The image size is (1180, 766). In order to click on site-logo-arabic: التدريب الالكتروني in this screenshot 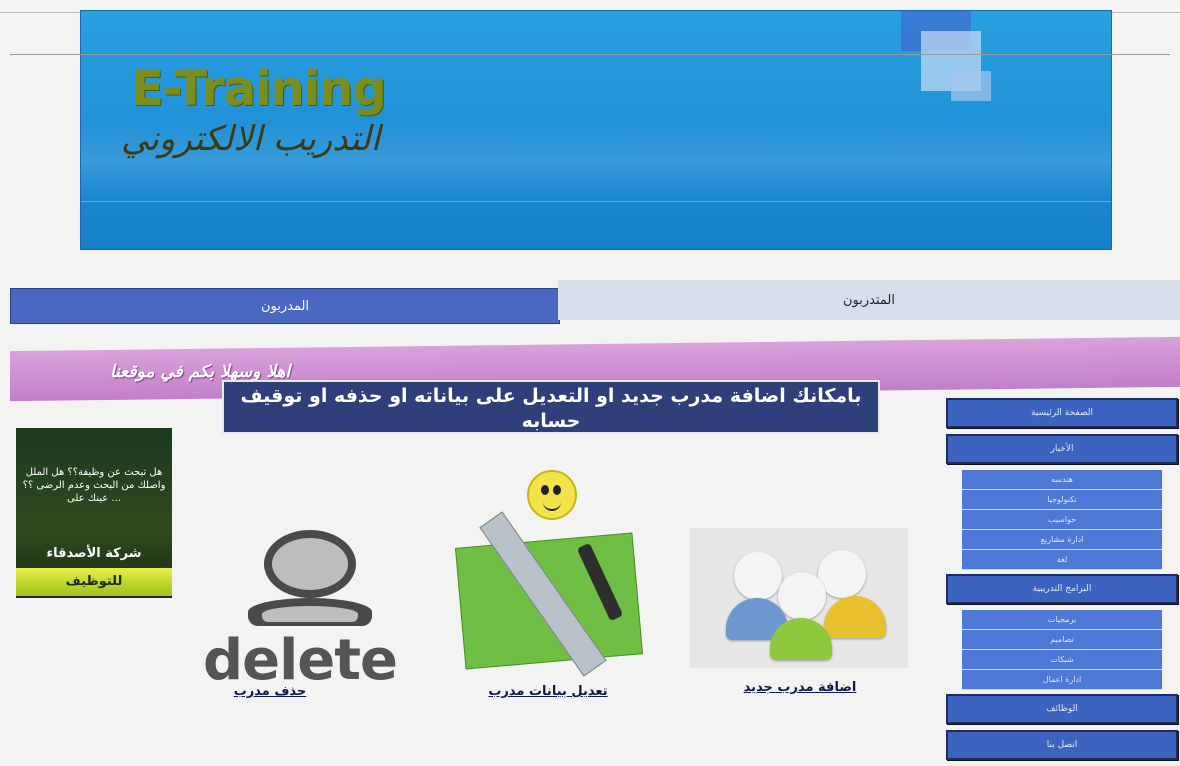, I will do `click(251, 139)`.